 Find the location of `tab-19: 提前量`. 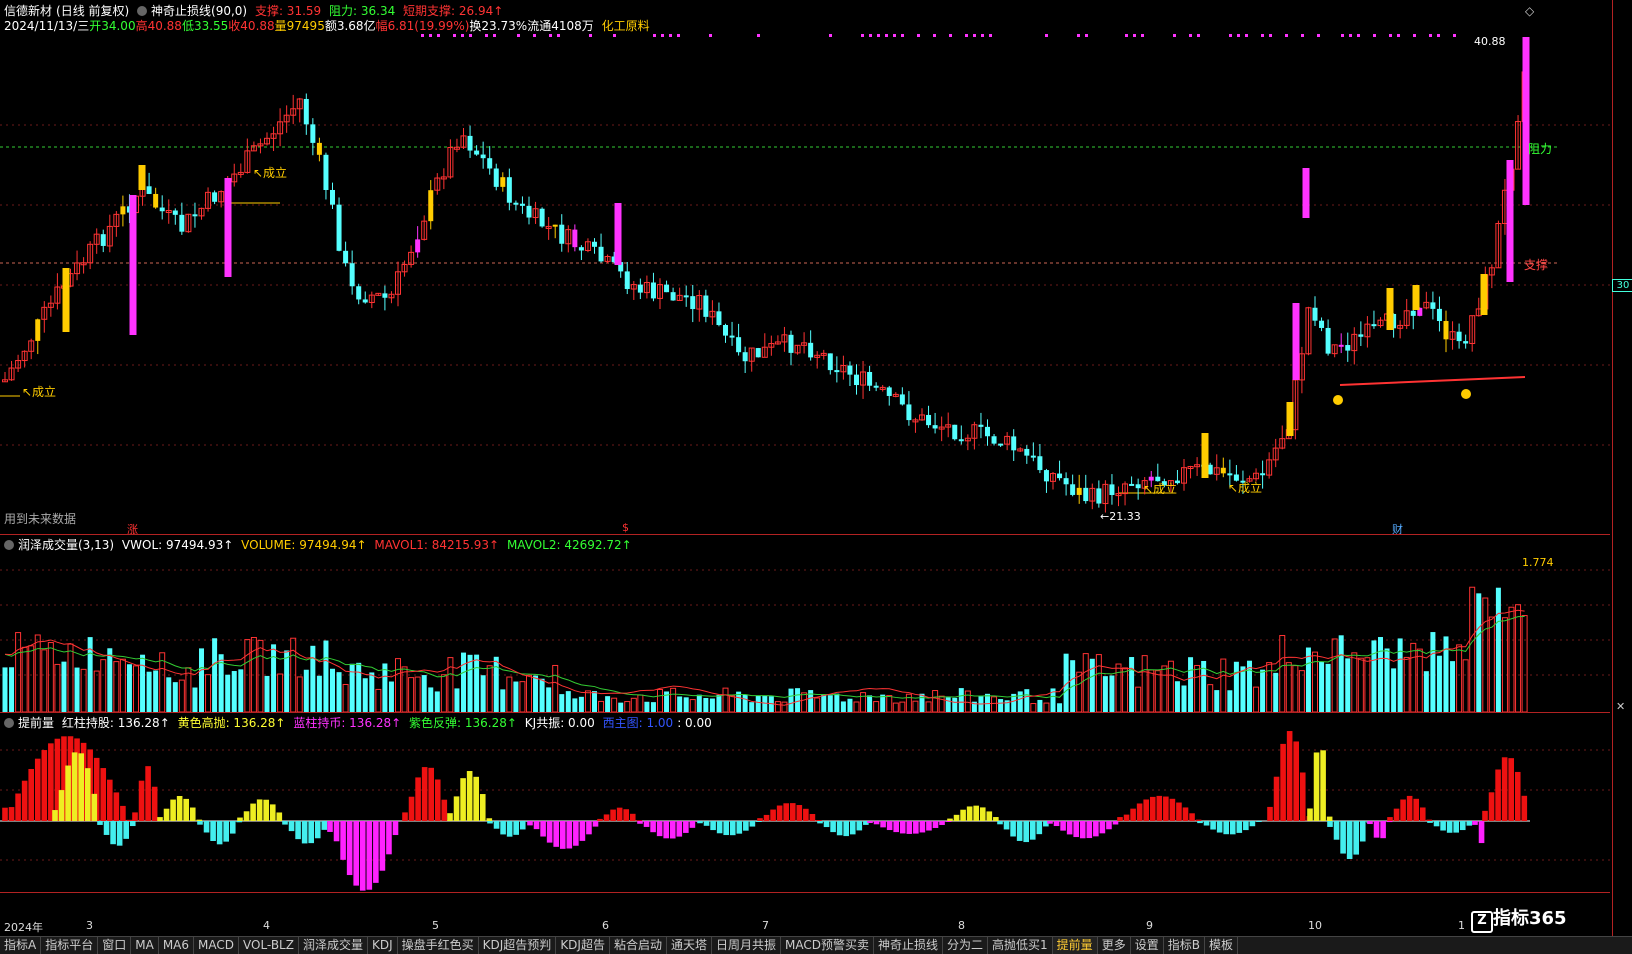

tab-19: 提前量 is located at coordinates (1075, 945).